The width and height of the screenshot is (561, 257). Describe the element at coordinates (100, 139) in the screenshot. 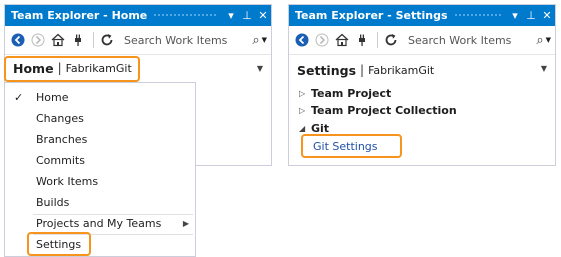

I see `menu-item-branches: Branches` at that location.